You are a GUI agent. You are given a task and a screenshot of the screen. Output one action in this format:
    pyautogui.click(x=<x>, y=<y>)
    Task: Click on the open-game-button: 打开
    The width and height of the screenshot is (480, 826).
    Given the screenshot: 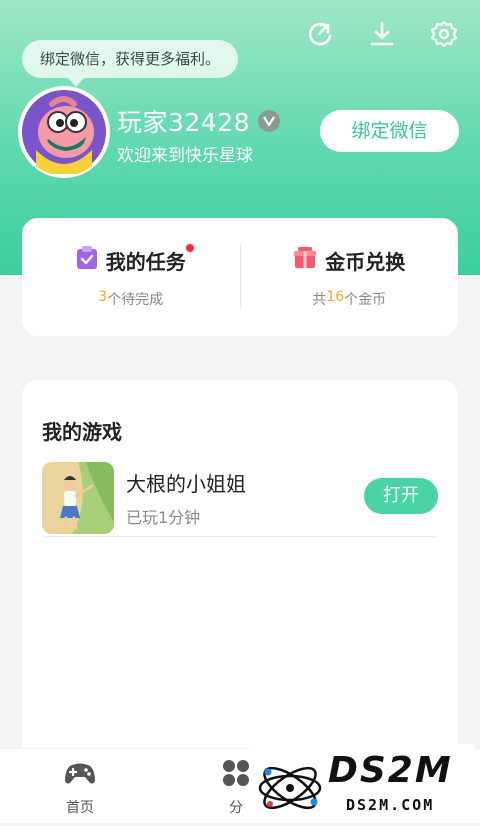 What is the action you would take?
    pyautogui.click(x=401, y=496)
    